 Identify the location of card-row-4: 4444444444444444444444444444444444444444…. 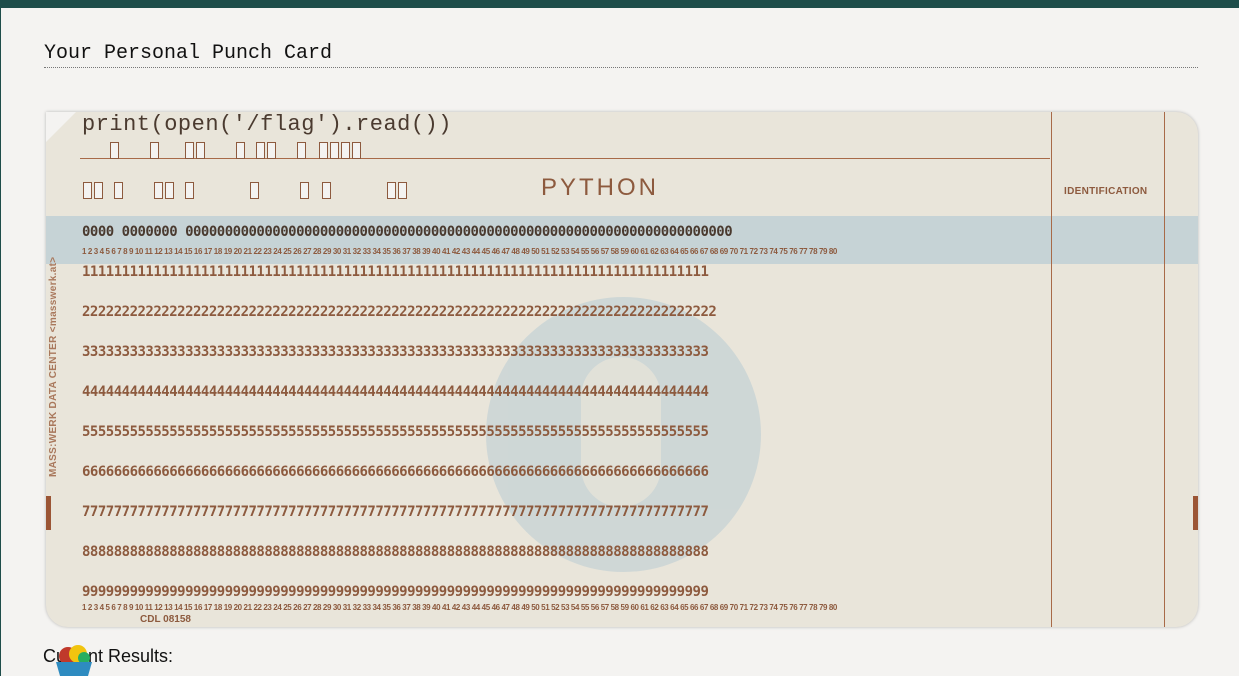
(395, 392).